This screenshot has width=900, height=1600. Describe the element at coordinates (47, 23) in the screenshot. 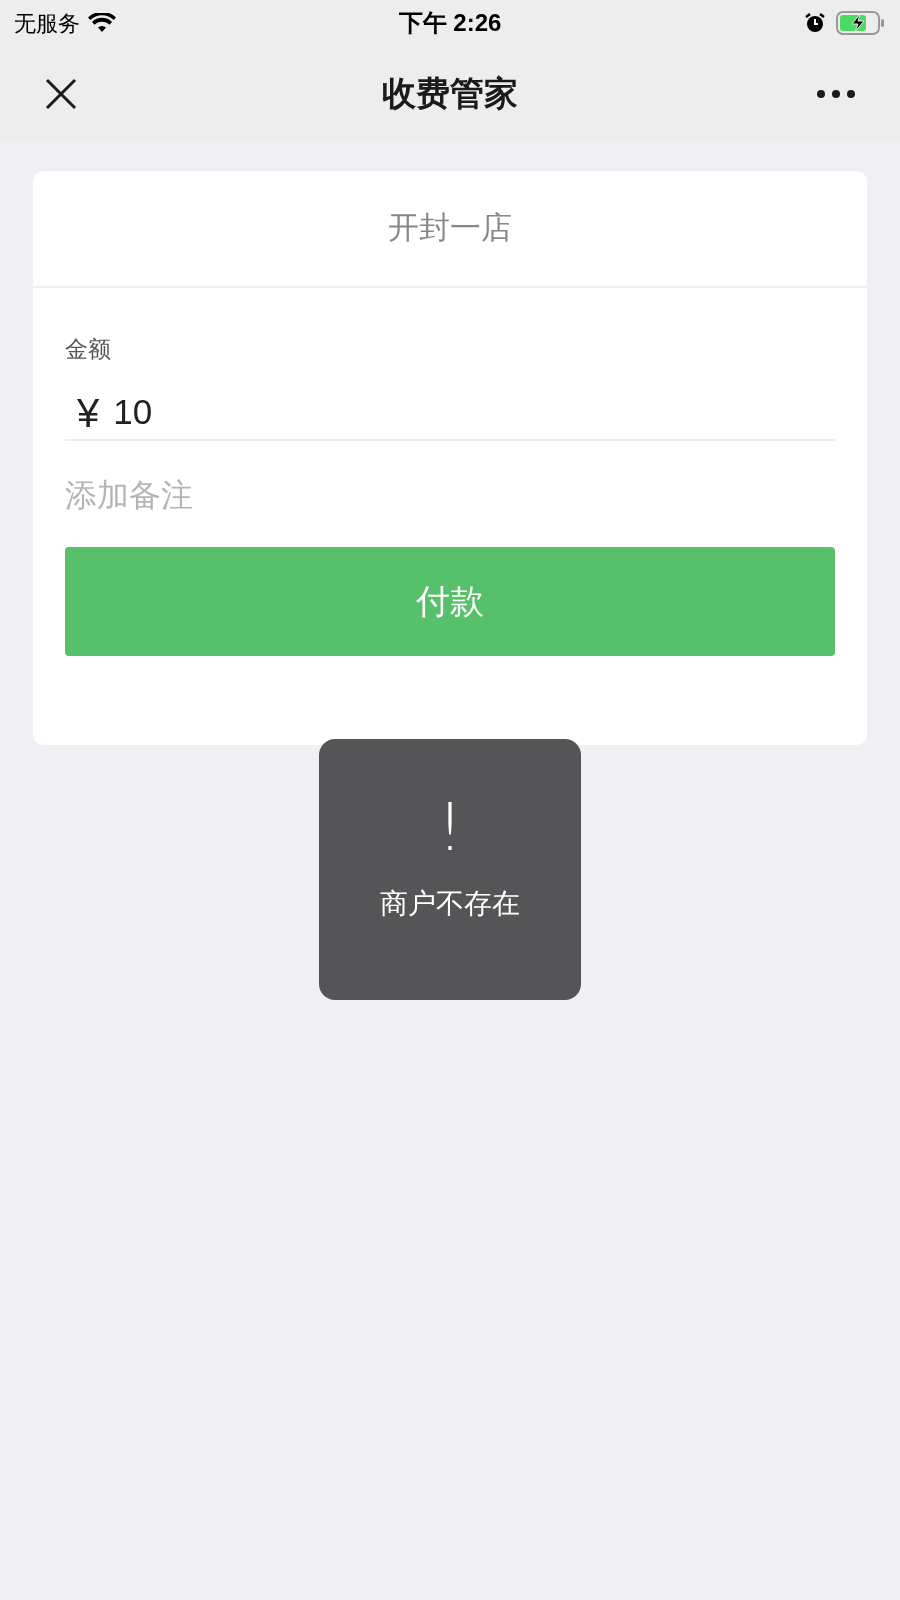

I see `carrier-text: 无服务` at that location.